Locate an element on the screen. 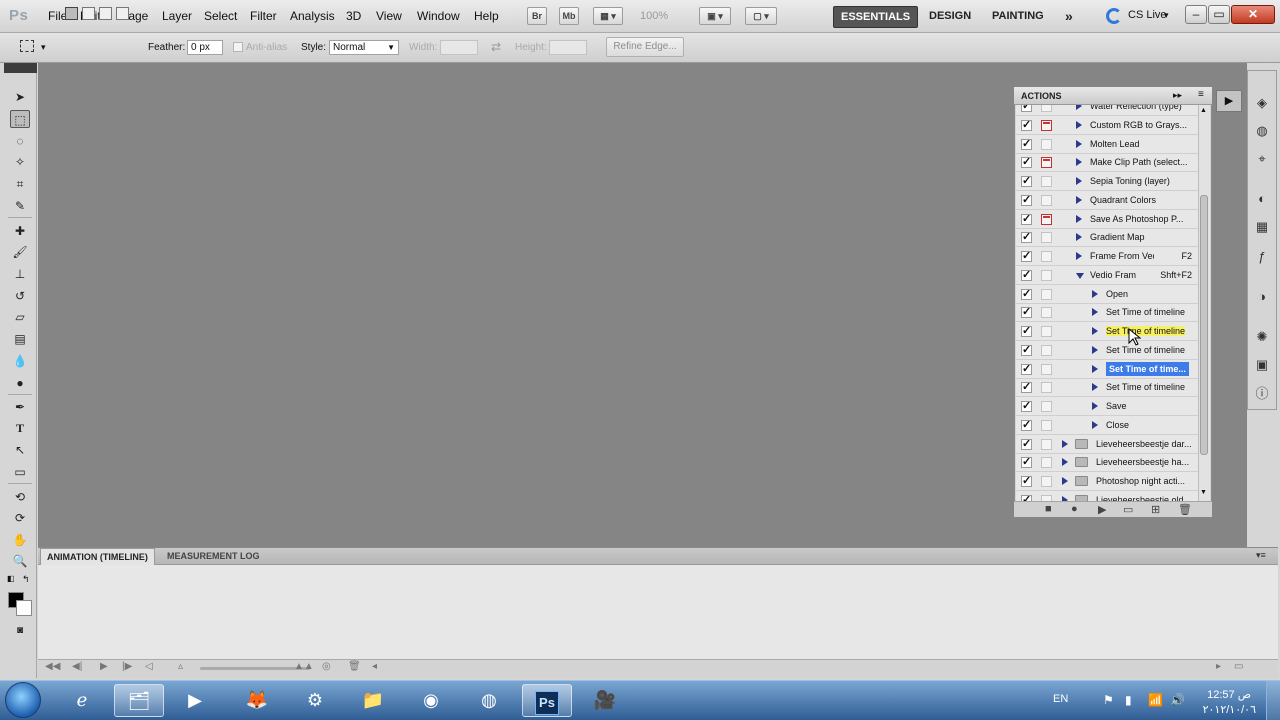  hand-tool-icon: ✋ is located at coordinates (20, 540).